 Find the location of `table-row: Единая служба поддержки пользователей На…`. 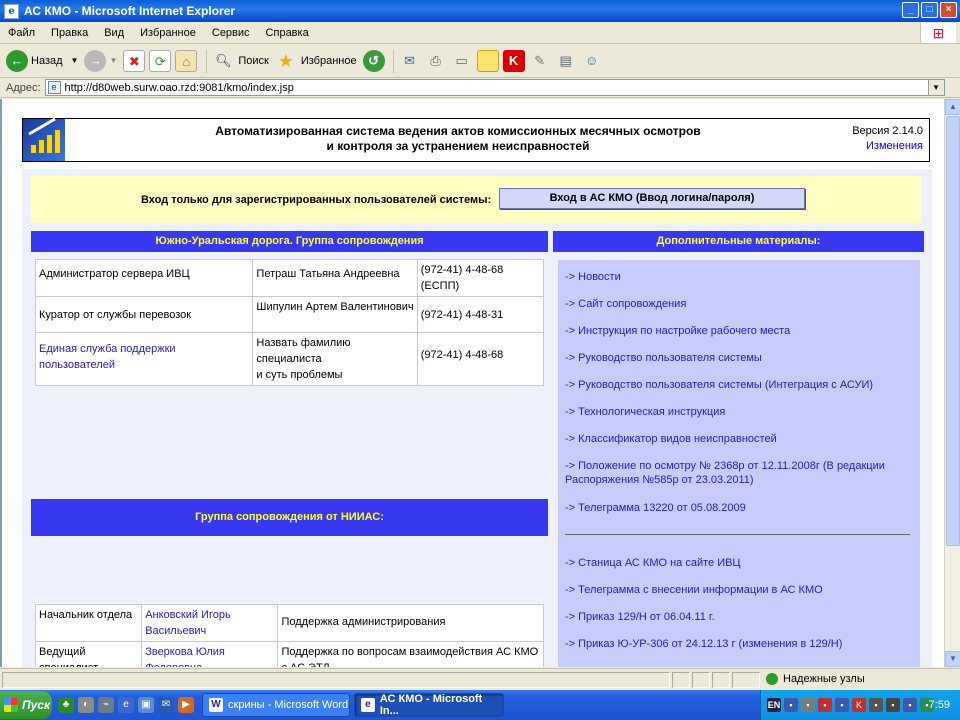

table-row: Единая служба поддержки пользователей На… is located at coordinates (289, 359).